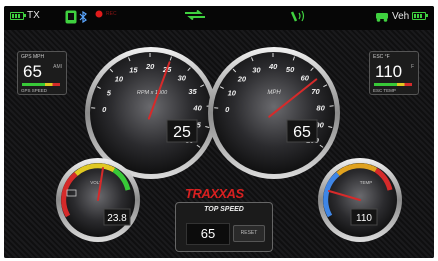 This screenshot has width=438, height=261. What do you see at coordinates (224, 209) in the screenshot?
I see `top-speed-title: TOP SPEED` at bounding box center [224, 209].